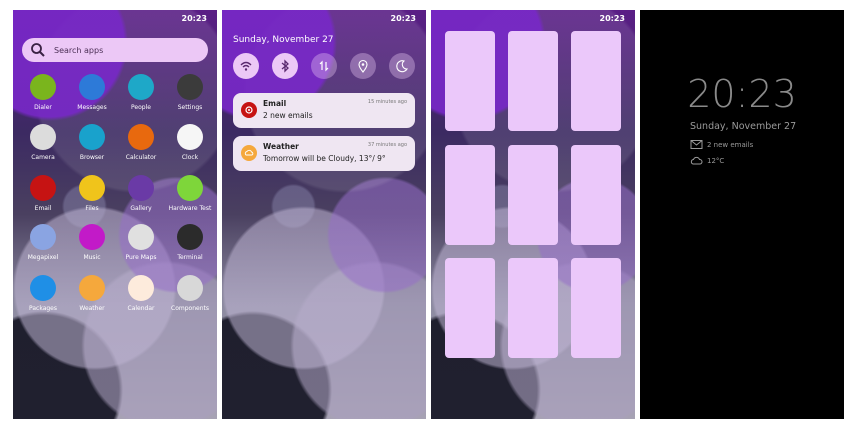 This screenshot has width=857, height=429. I want to click on app-label: Camera, so click(43, 157).